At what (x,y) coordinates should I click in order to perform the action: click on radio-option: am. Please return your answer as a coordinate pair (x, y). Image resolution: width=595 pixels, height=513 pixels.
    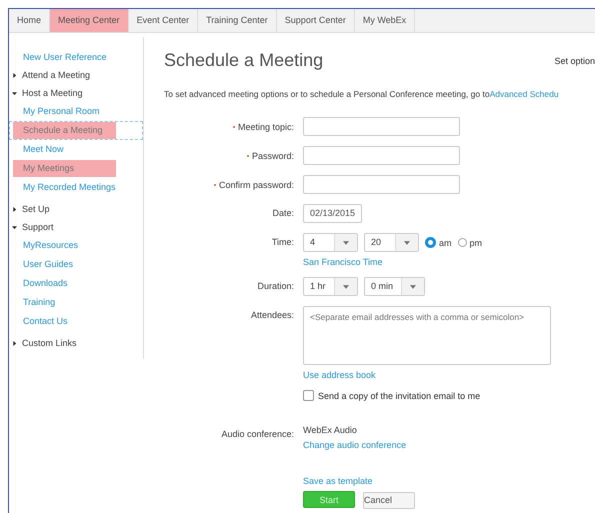
    Looking at the image, I should click on (438, 242).